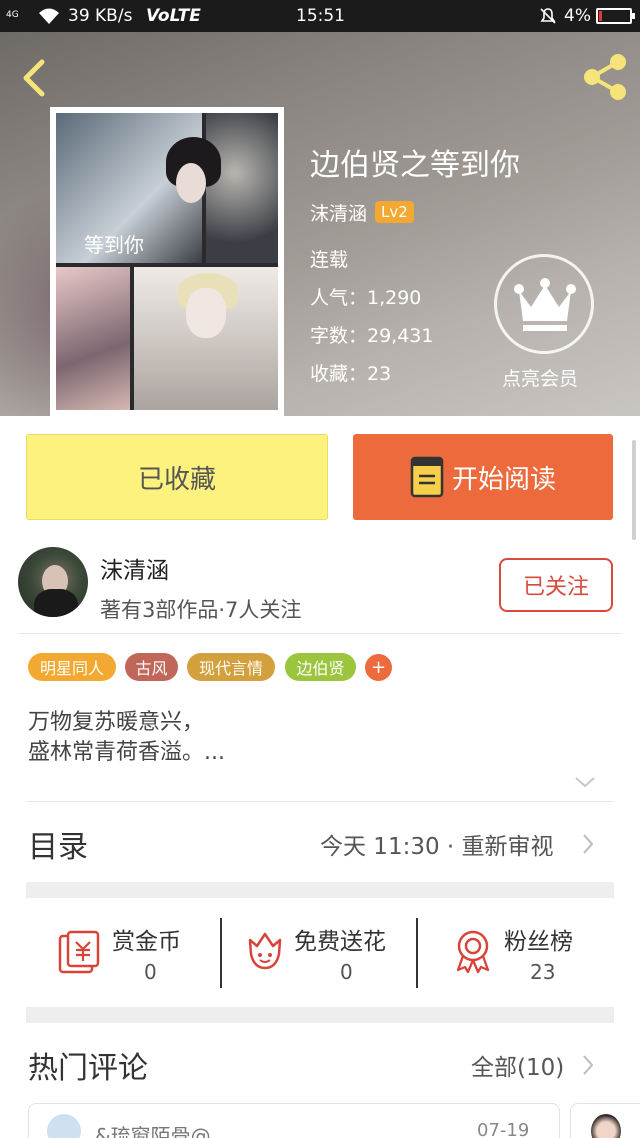 The height and width of the screenshot is (1138, 640). I want to click on cover-title-text: 等到你, so click(114, 245).